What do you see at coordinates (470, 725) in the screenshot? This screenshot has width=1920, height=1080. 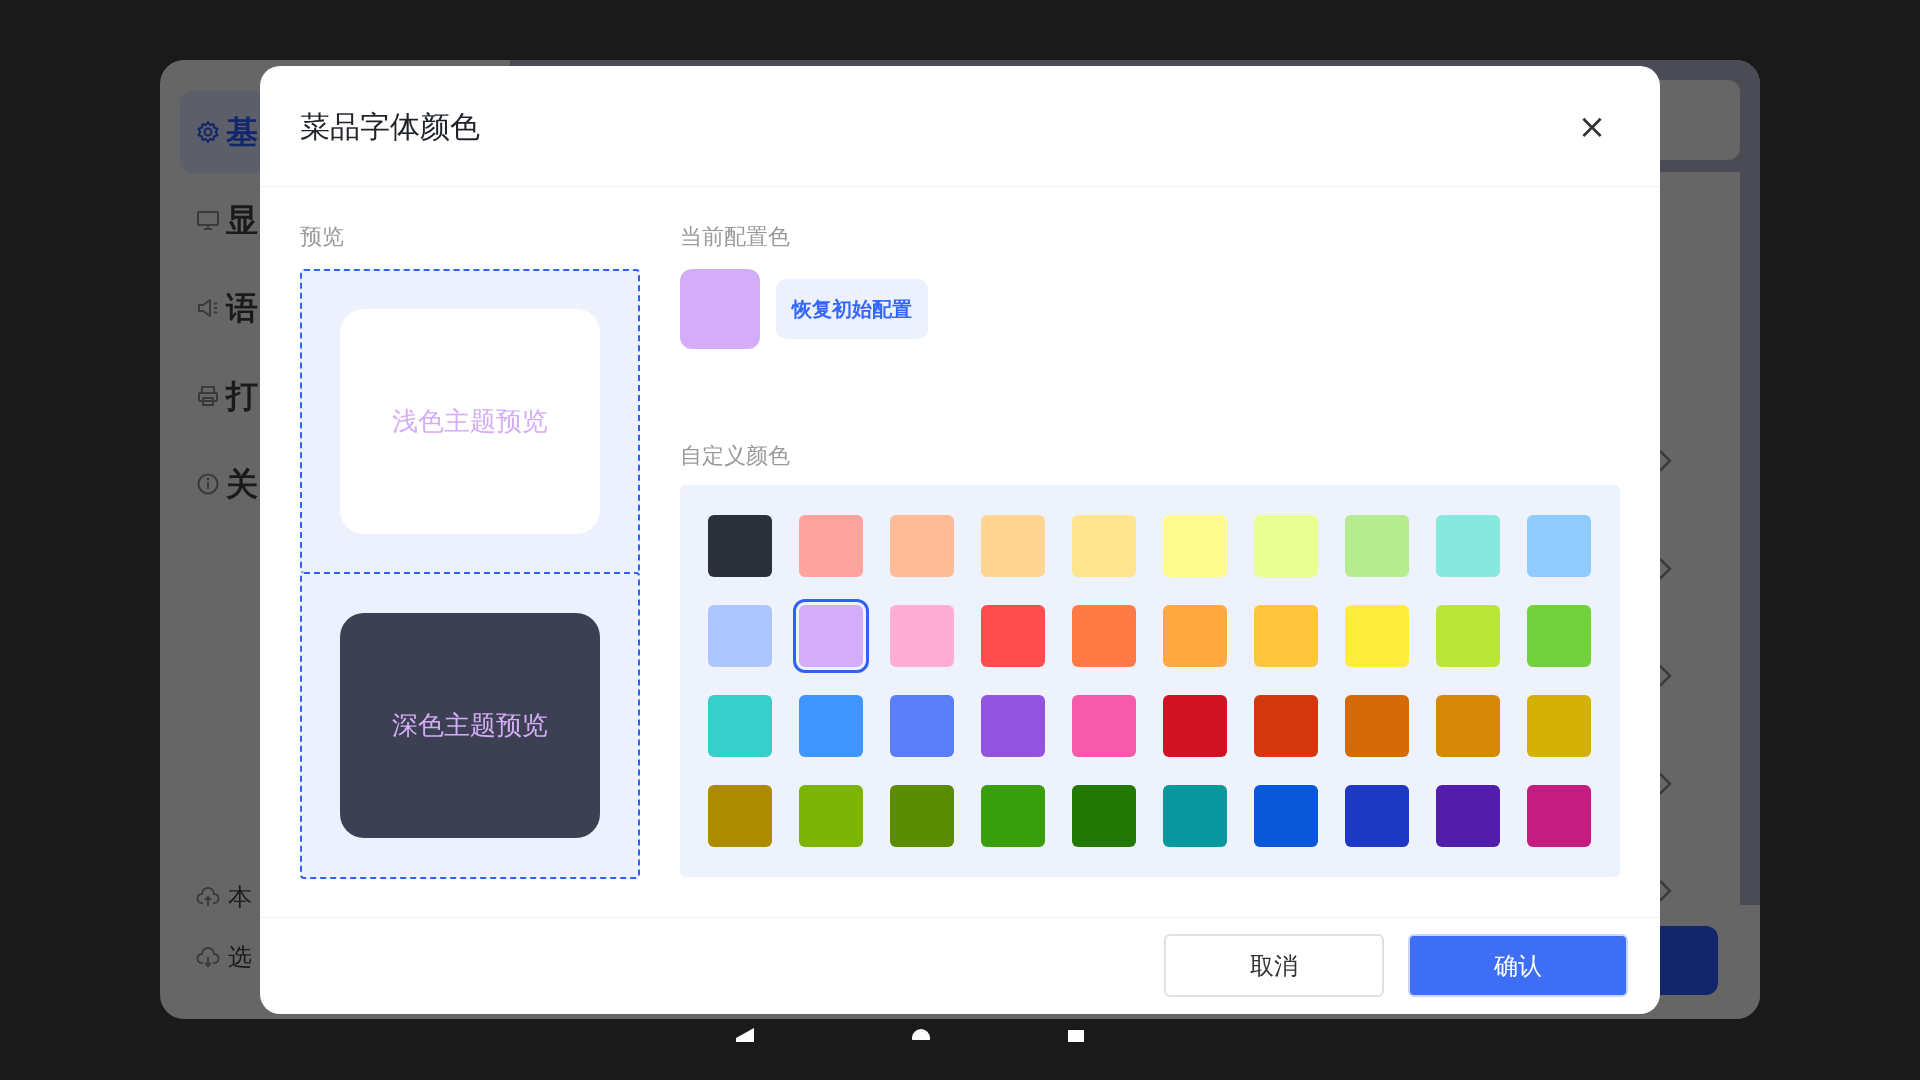 I see `preview-text: 深色主题预览` at bounding box center [470, 725].